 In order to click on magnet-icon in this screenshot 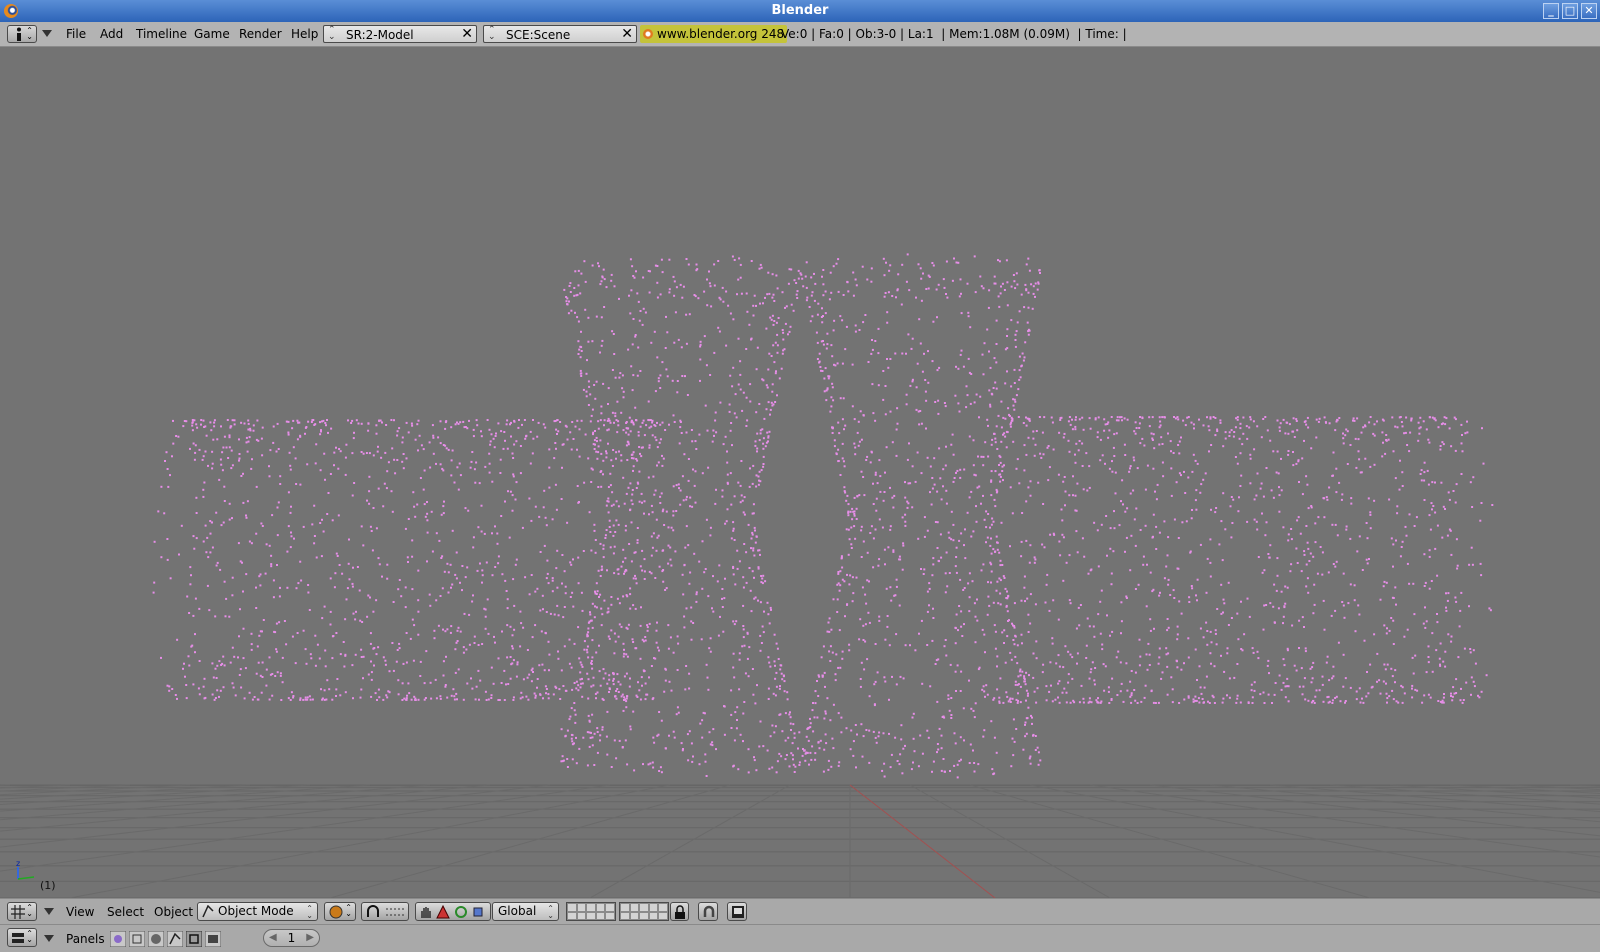, I will do `click(709, 911)`.